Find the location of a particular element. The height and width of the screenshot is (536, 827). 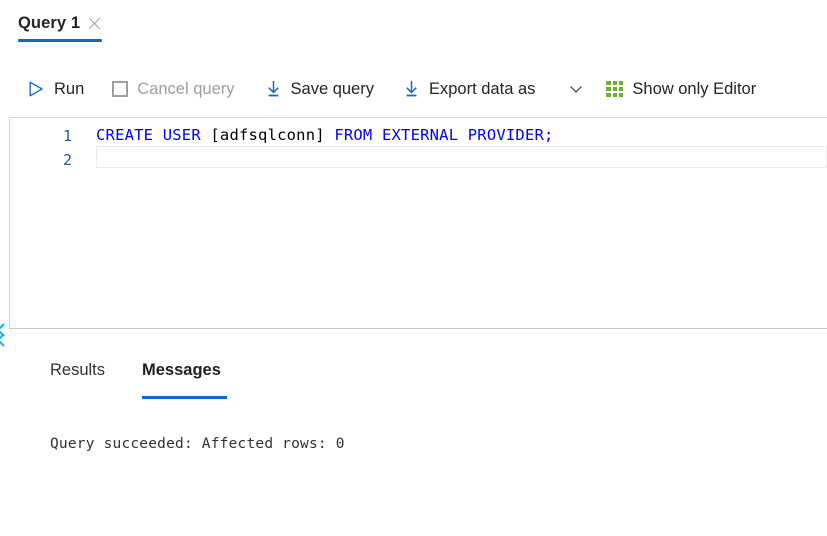

sql-keyword-segment-2: FROM EXTERNAL PROVIDER; is located at coordinates (439, 135).